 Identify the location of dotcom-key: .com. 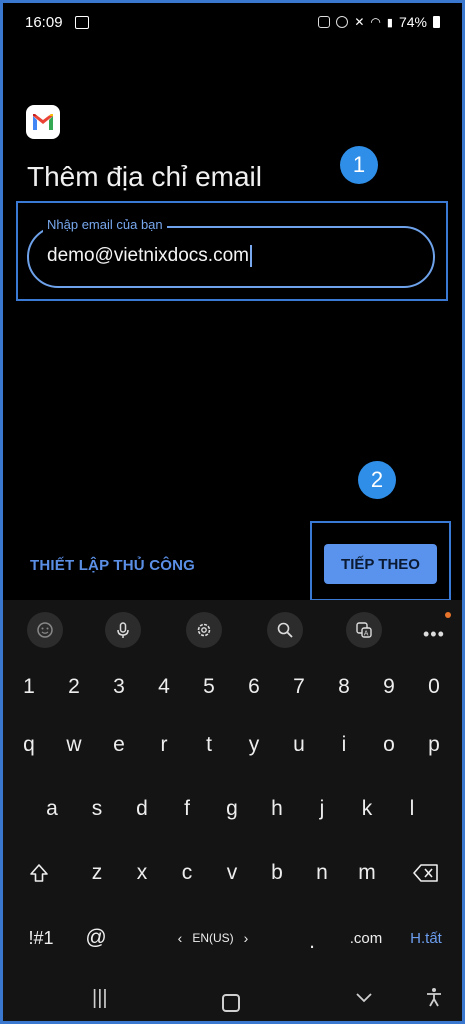
(366, 938).